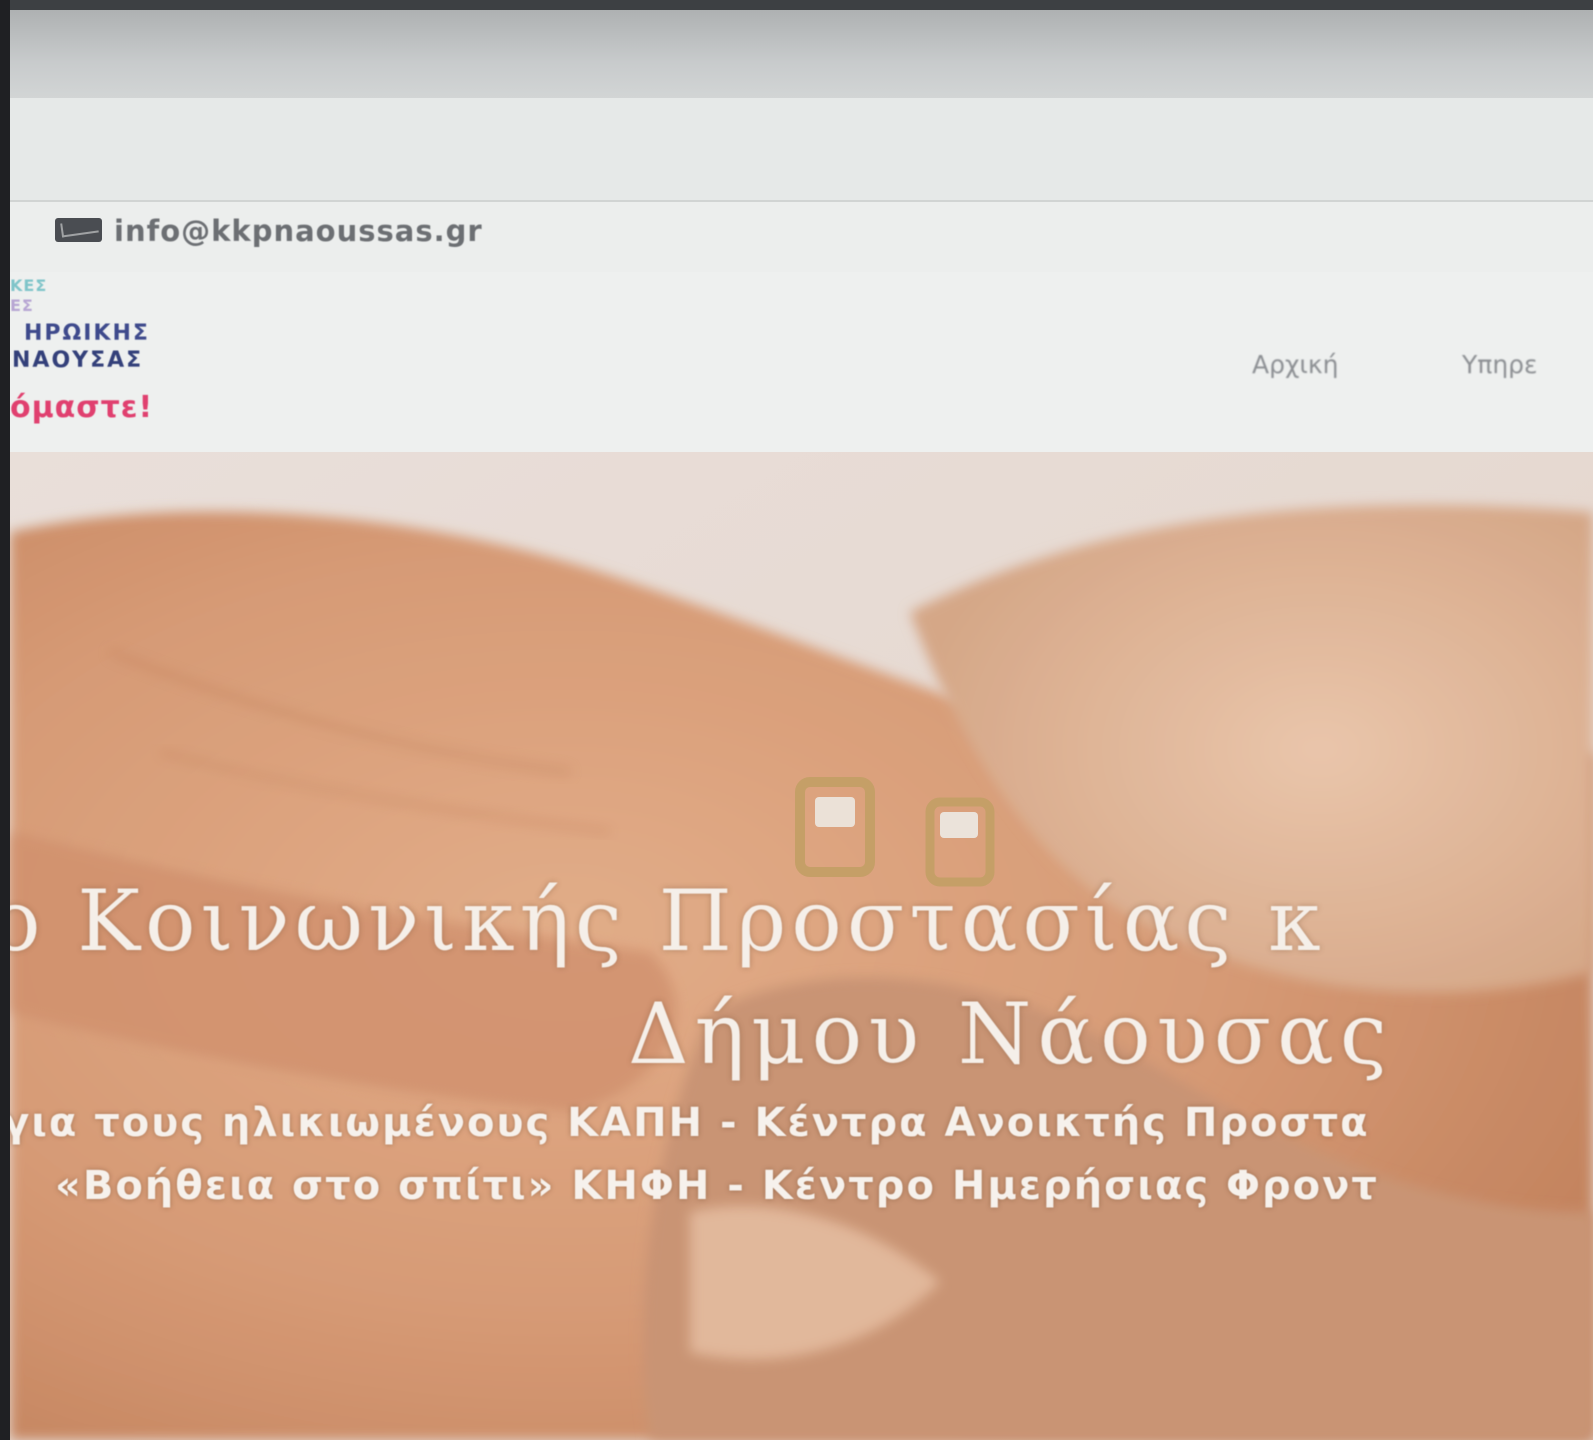 Image resolution: width=1593 pixels, height=1440 pixels. What do you see at coordinates (1500, 364) in the screenshot?
I see `nav-link-services: Υπηρε` at bounding box center [1500, 364].